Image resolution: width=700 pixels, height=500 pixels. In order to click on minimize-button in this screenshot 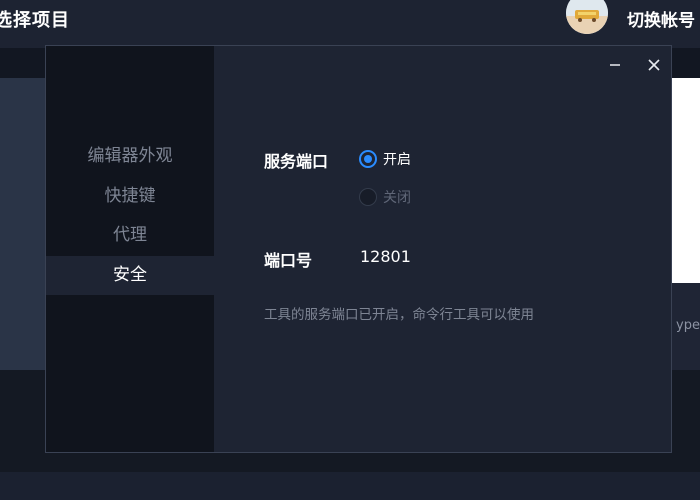, I will do `click(615, 65)`.